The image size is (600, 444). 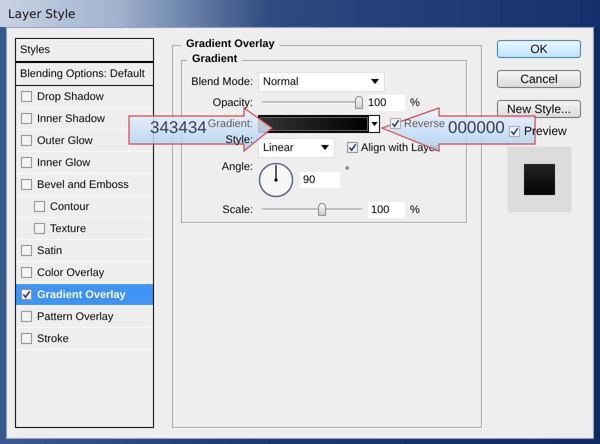 What do you see at coordinates (65, 140) in the screenshot?
I see `item-label: Outer Glow` at bounding box center [65, 140].